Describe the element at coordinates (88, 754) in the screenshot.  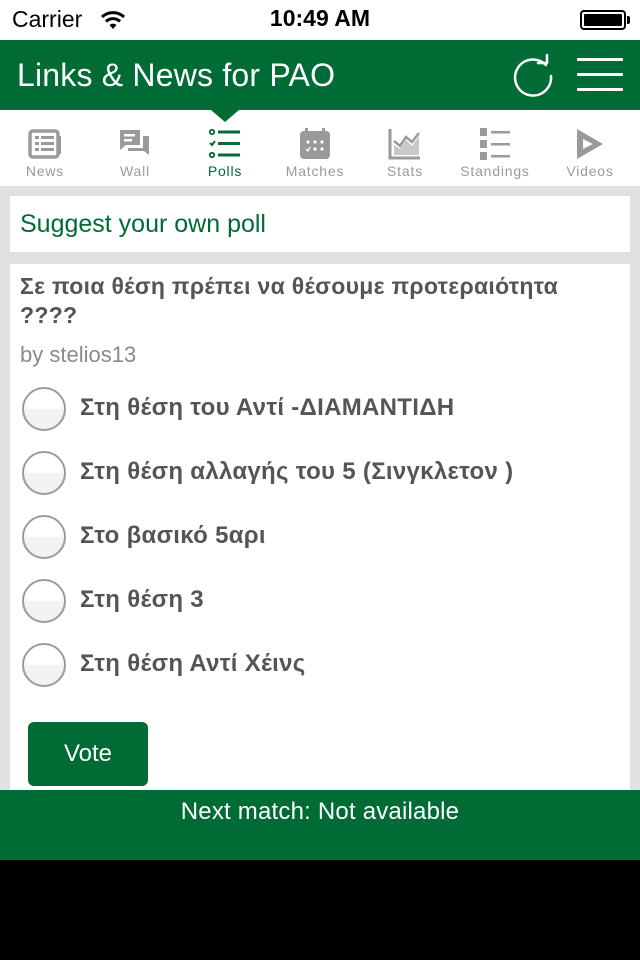
I see `vote-button: Vote` at that location.